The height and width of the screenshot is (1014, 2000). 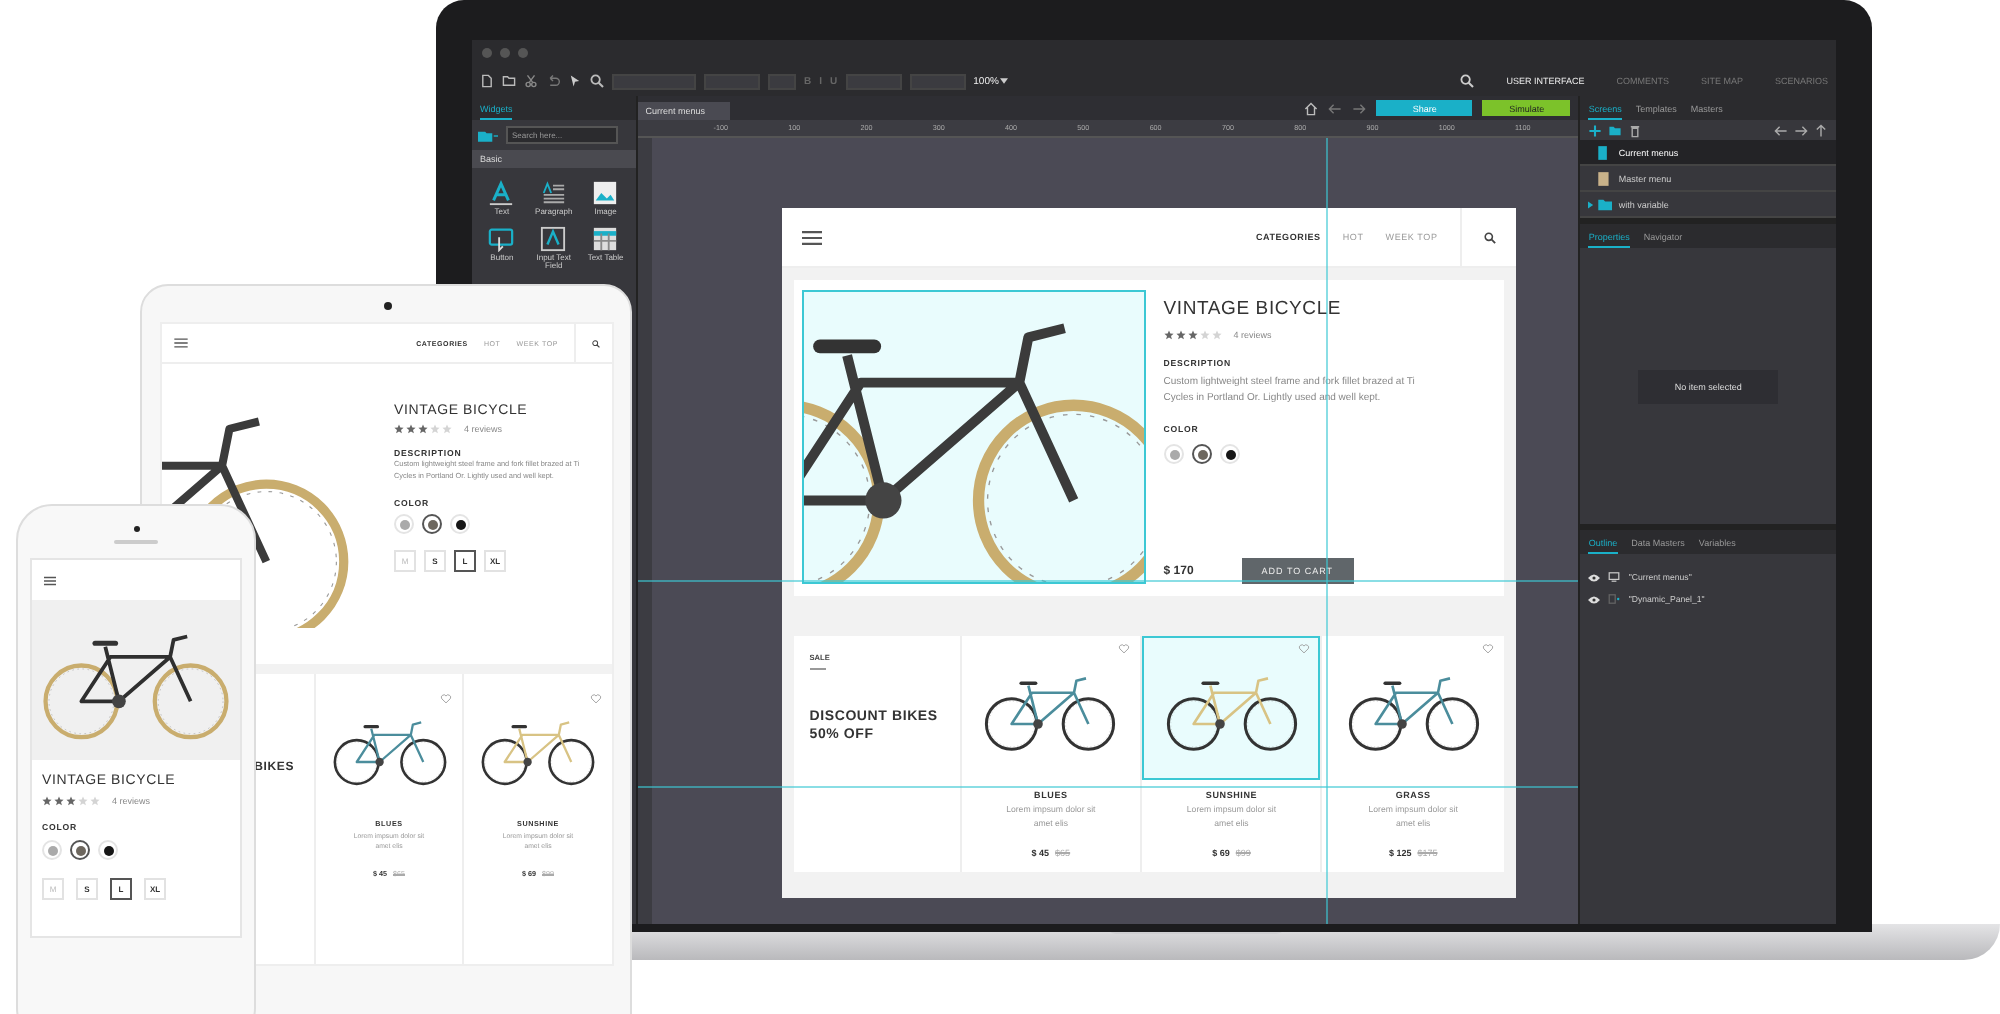 I want to click on input-widget-icon, so click(x=553, y=238).